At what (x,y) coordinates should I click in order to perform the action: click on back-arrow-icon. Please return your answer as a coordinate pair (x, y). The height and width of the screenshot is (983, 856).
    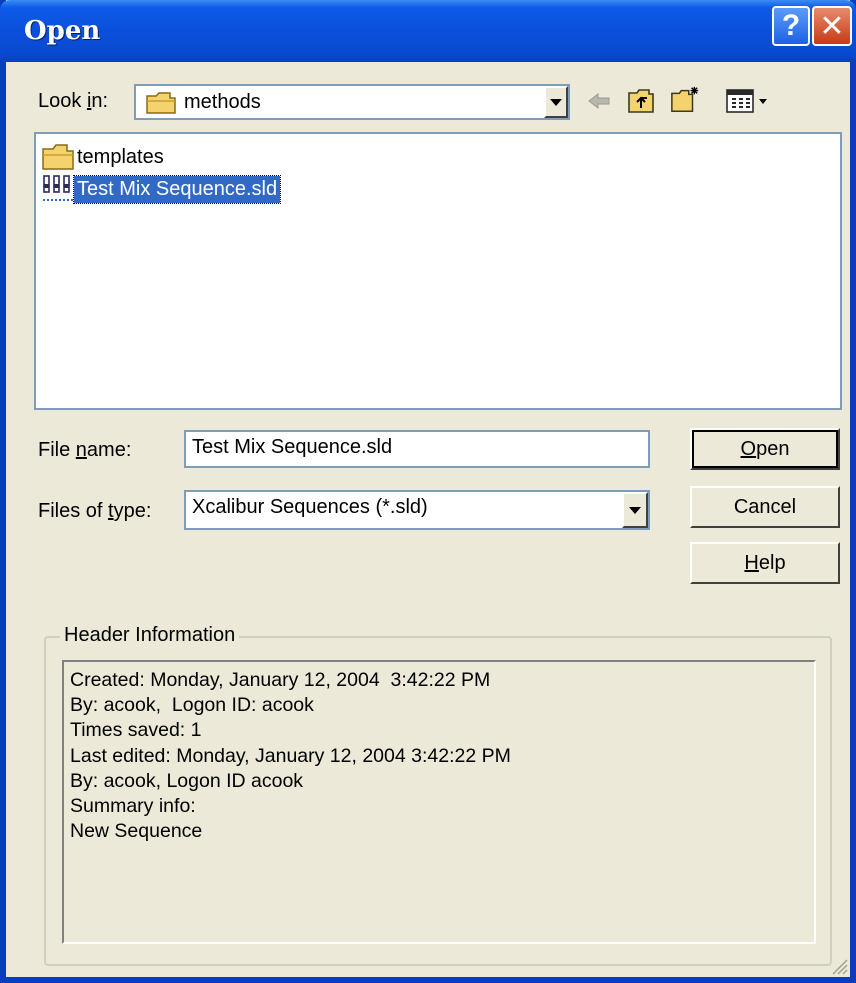
    Looking at the image, I should click on (599, 101).